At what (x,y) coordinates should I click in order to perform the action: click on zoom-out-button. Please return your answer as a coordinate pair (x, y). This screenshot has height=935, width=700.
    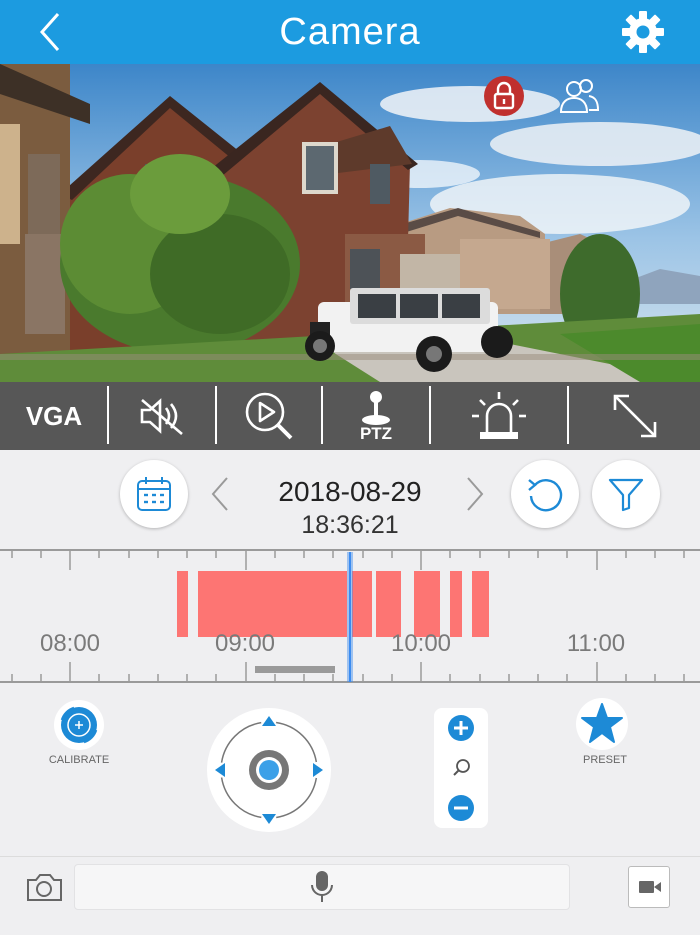
    Looking at the image, I should click on (461, 808).